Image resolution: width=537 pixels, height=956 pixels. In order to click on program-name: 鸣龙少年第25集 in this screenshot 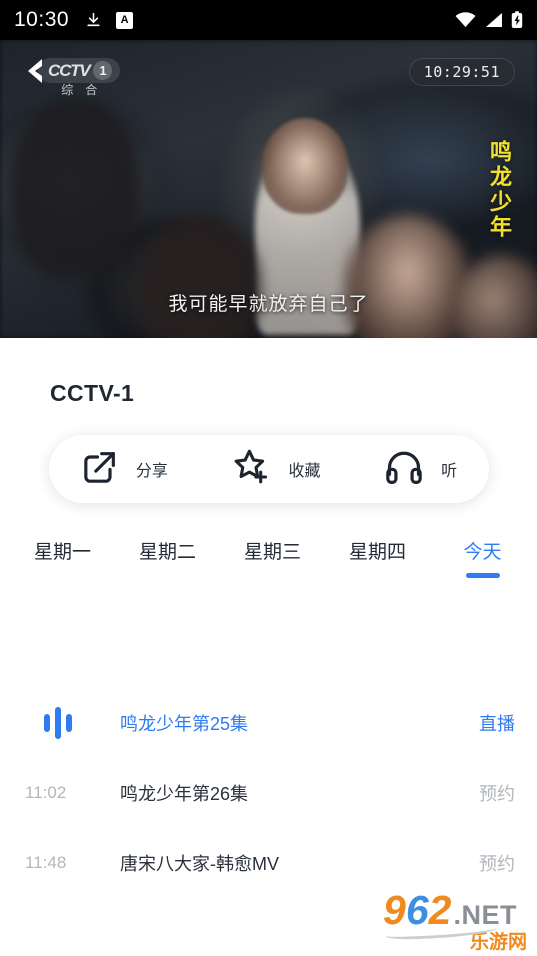, I will do `click(184, 724)`.